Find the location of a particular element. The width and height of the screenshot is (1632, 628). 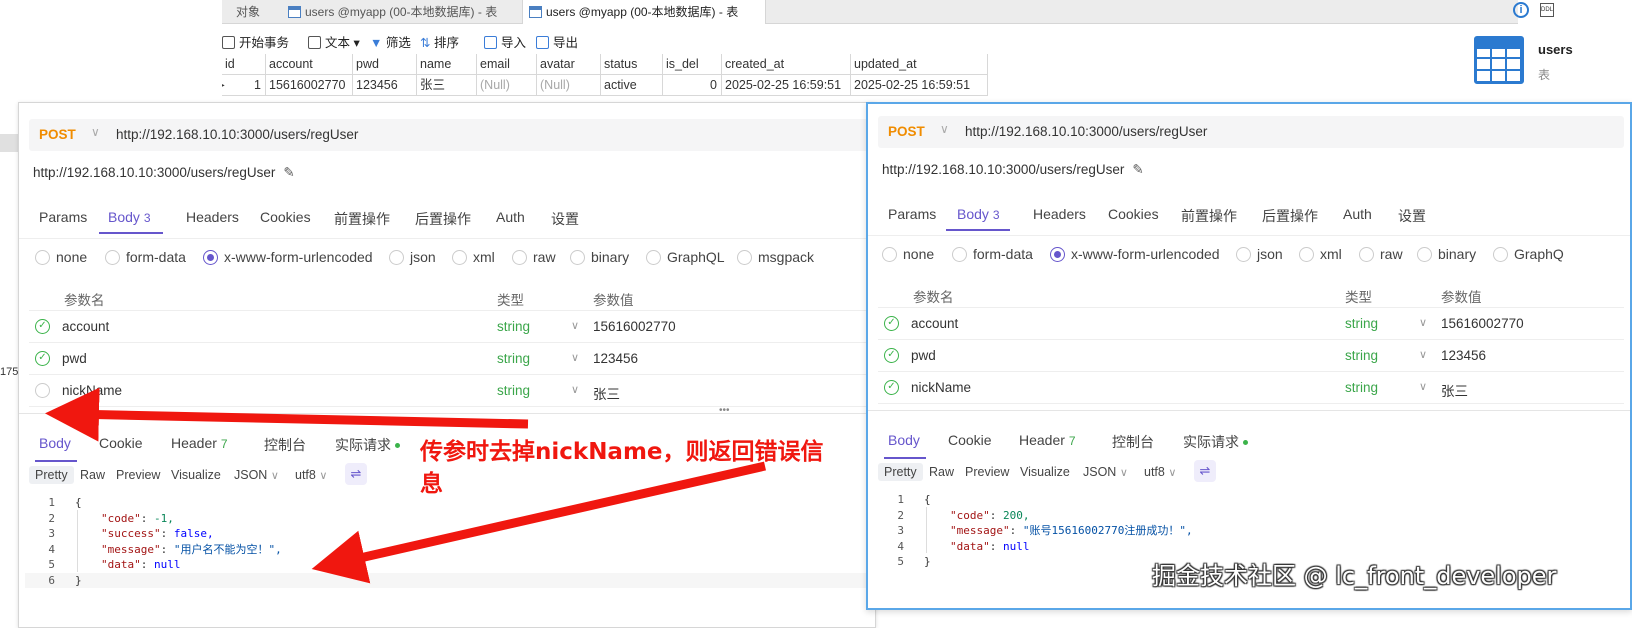

arrow-to-nickname is located at coordinates (287, 414).